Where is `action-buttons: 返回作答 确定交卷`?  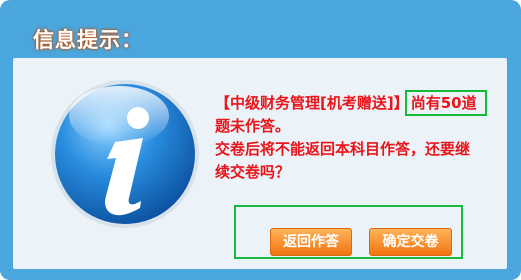
action-buttons: 返回作答 确定交卷 is located at coordinates (348, 232).